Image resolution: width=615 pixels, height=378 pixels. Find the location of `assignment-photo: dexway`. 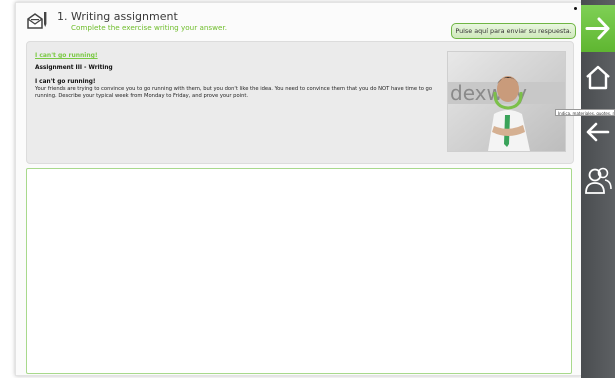

assignment-photo: dexway is located at coordinates (506, 101).